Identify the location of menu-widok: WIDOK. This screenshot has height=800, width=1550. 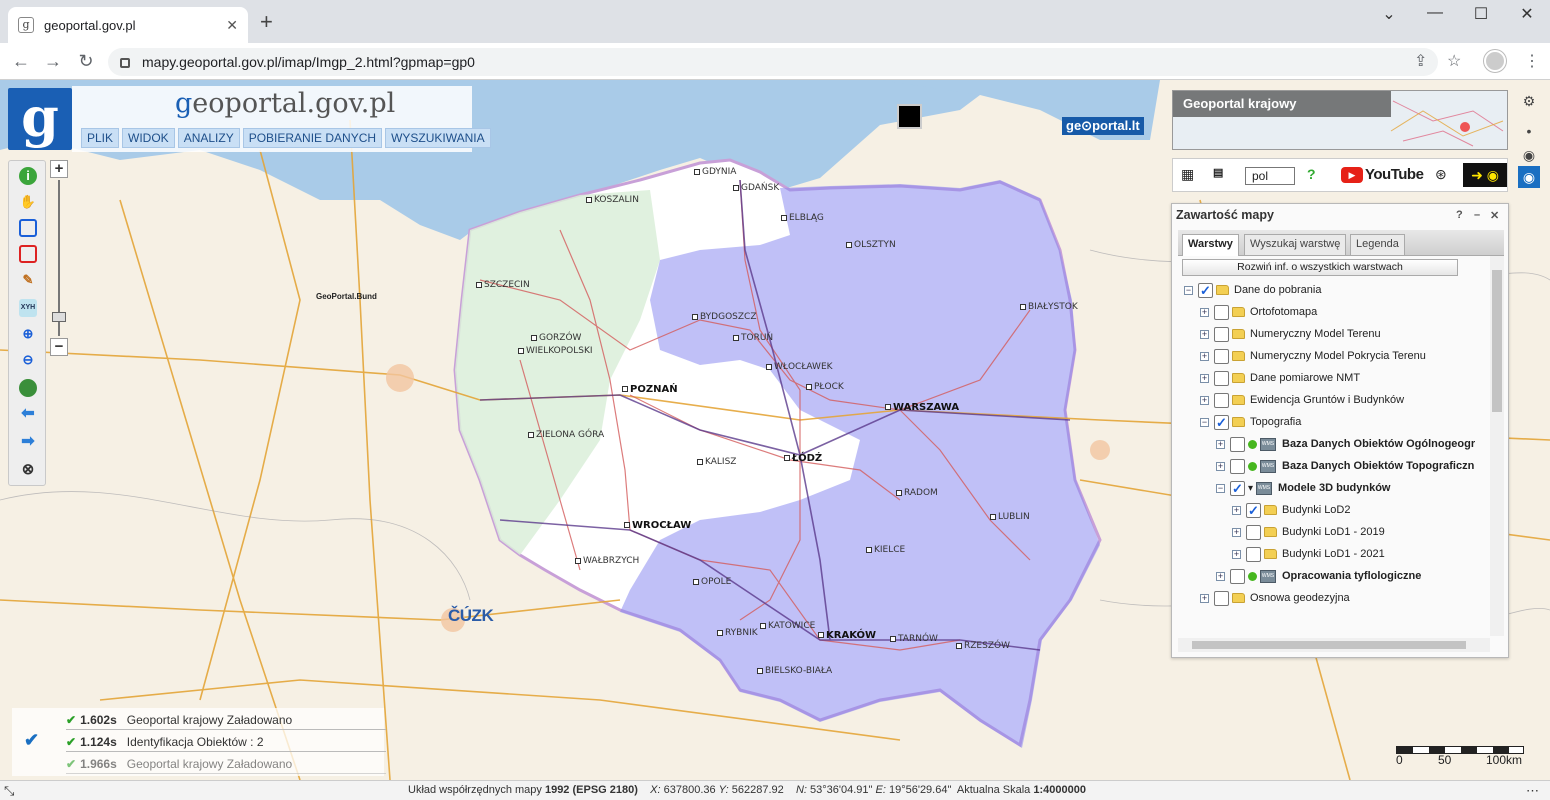
(148, 138).